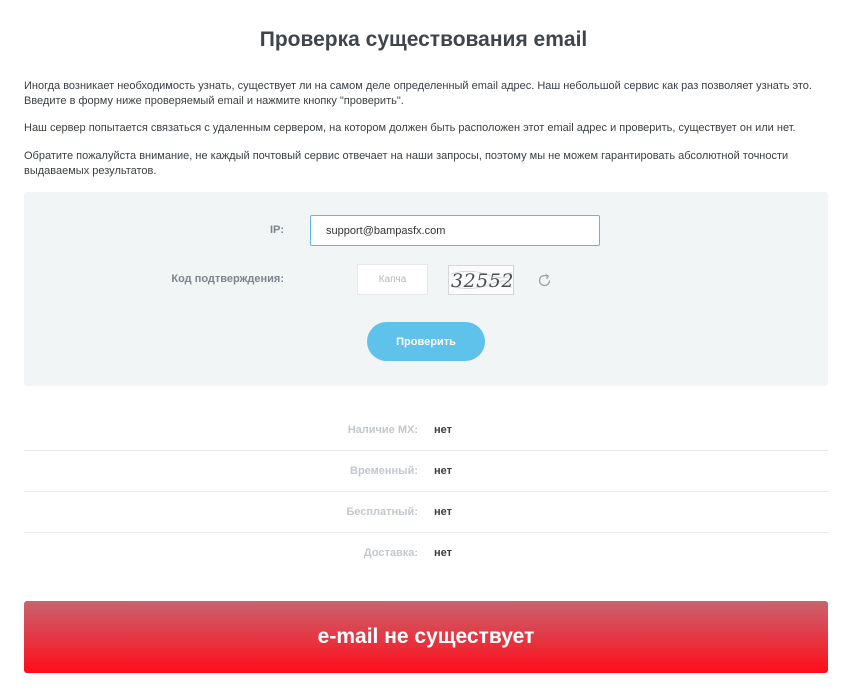 The width and height of the screenshot is (847, 696). Describe the element at coordinates (426, 553) in the screenshot. I see `result-row-delivery: Доставка: нет` at that location.